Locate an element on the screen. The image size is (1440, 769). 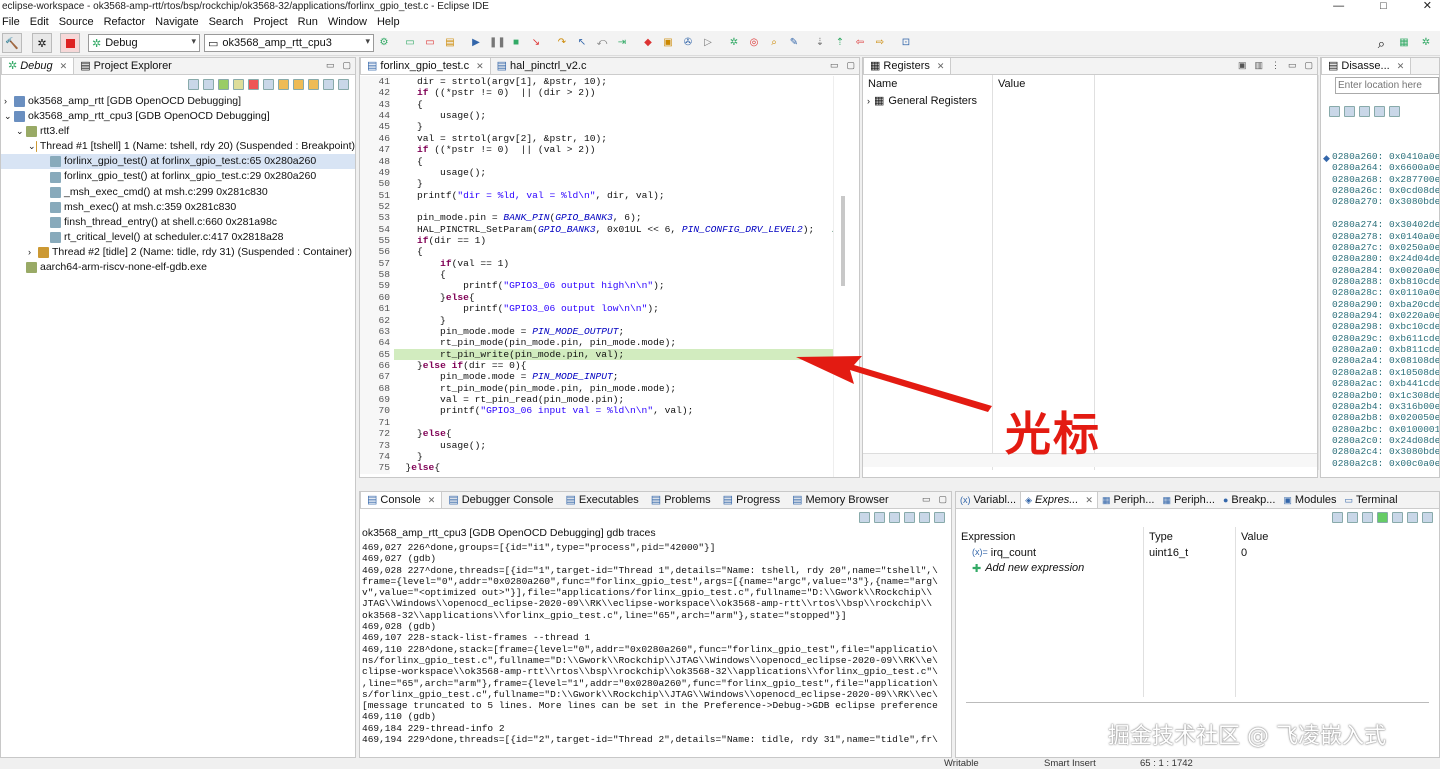
code-line: printf("GPIO3_06 output high\n\n"); is located at coordinates (613, 285).